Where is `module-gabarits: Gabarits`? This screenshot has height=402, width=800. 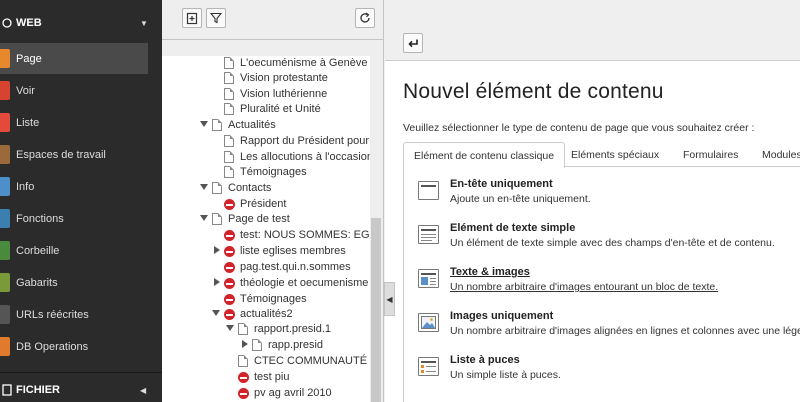 module-gabarits: Gabarits is located at coordinates (74, 282).